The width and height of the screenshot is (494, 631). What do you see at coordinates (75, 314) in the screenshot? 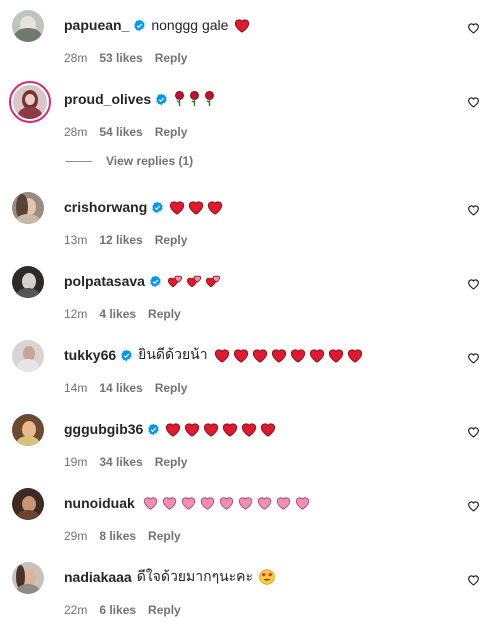
I see `comment-time: 12m` at bounding box center [75, 314].